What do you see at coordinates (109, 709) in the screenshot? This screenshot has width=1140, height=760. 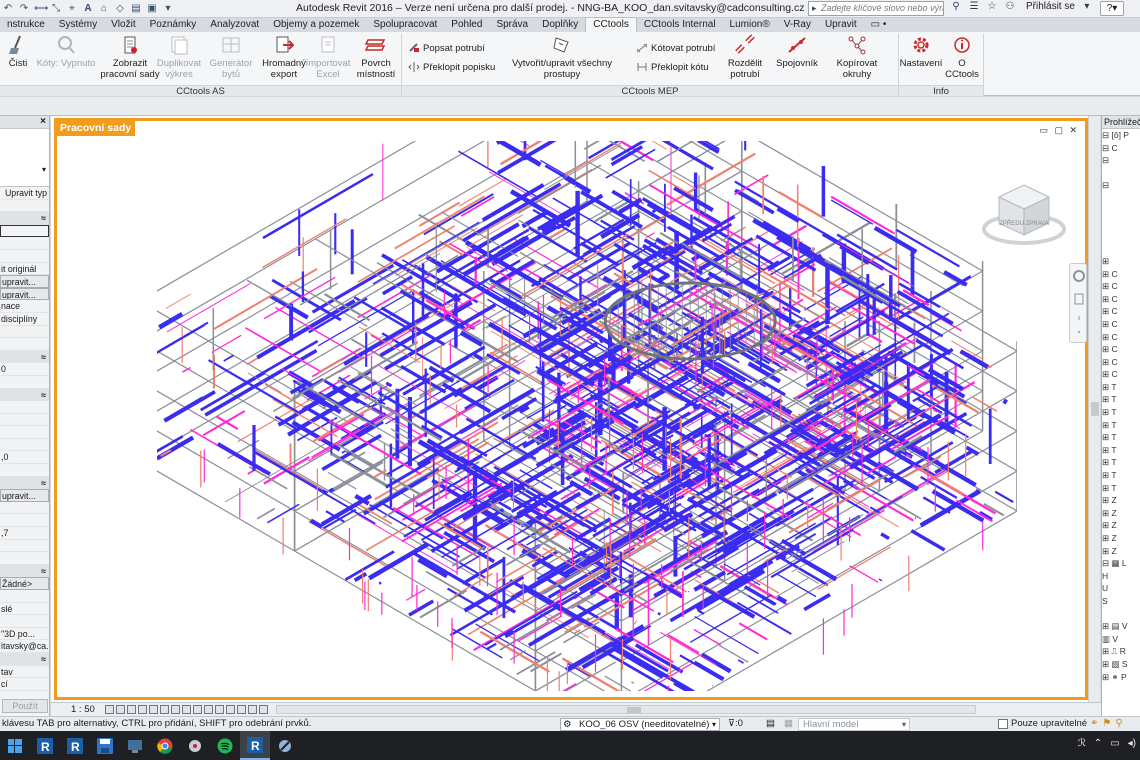 I see `detail-level-icon` at bounding box center [109, 709].